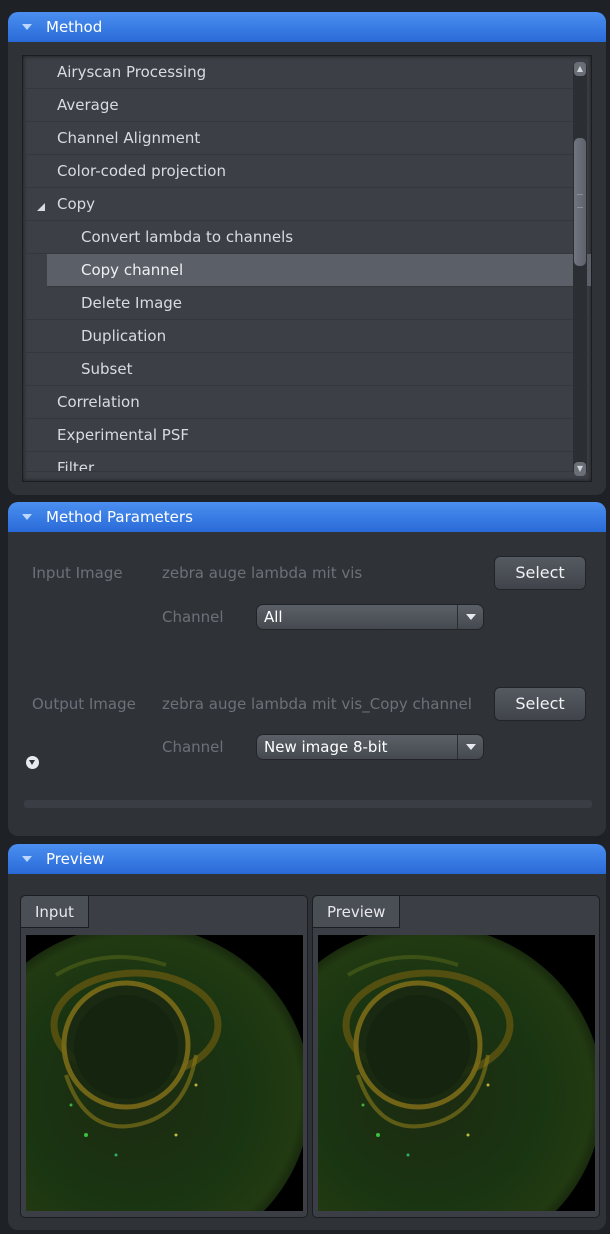 The height and width of the screenshot is (1234, 610). I want to click on input-micrograph-image, so click(164, 1073).